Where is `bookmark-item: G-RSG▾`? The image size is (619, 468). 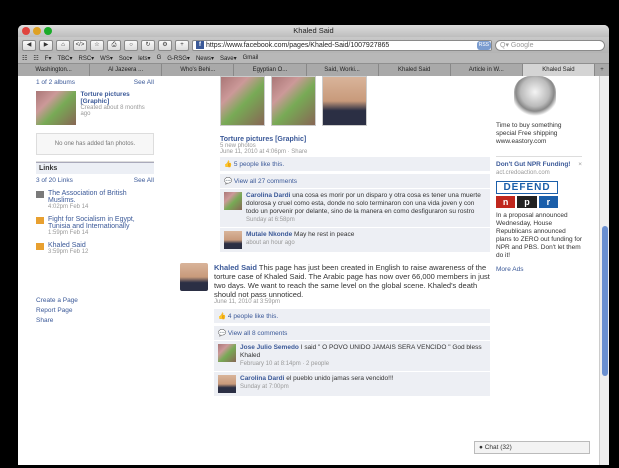 bookmark-item: G-RSG▾ is located at coordinates (178, 58).